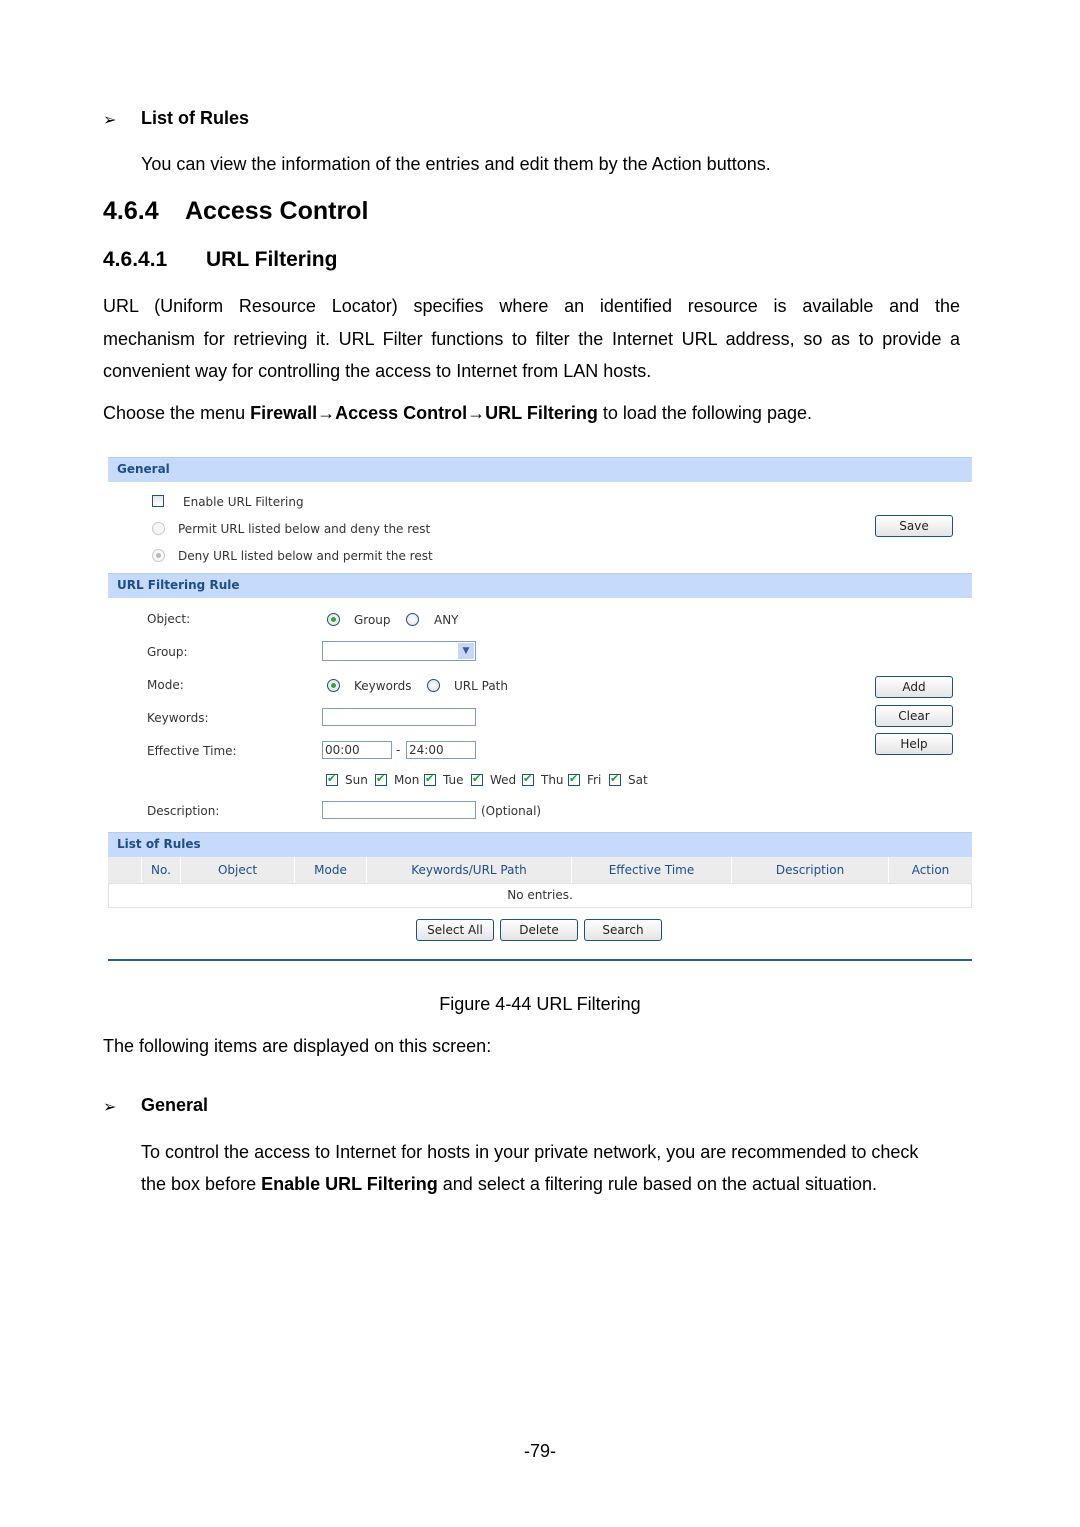  Describe the element at coordinates (540, 960) in the screenshot. I see `figure-bottom-border` at that location.